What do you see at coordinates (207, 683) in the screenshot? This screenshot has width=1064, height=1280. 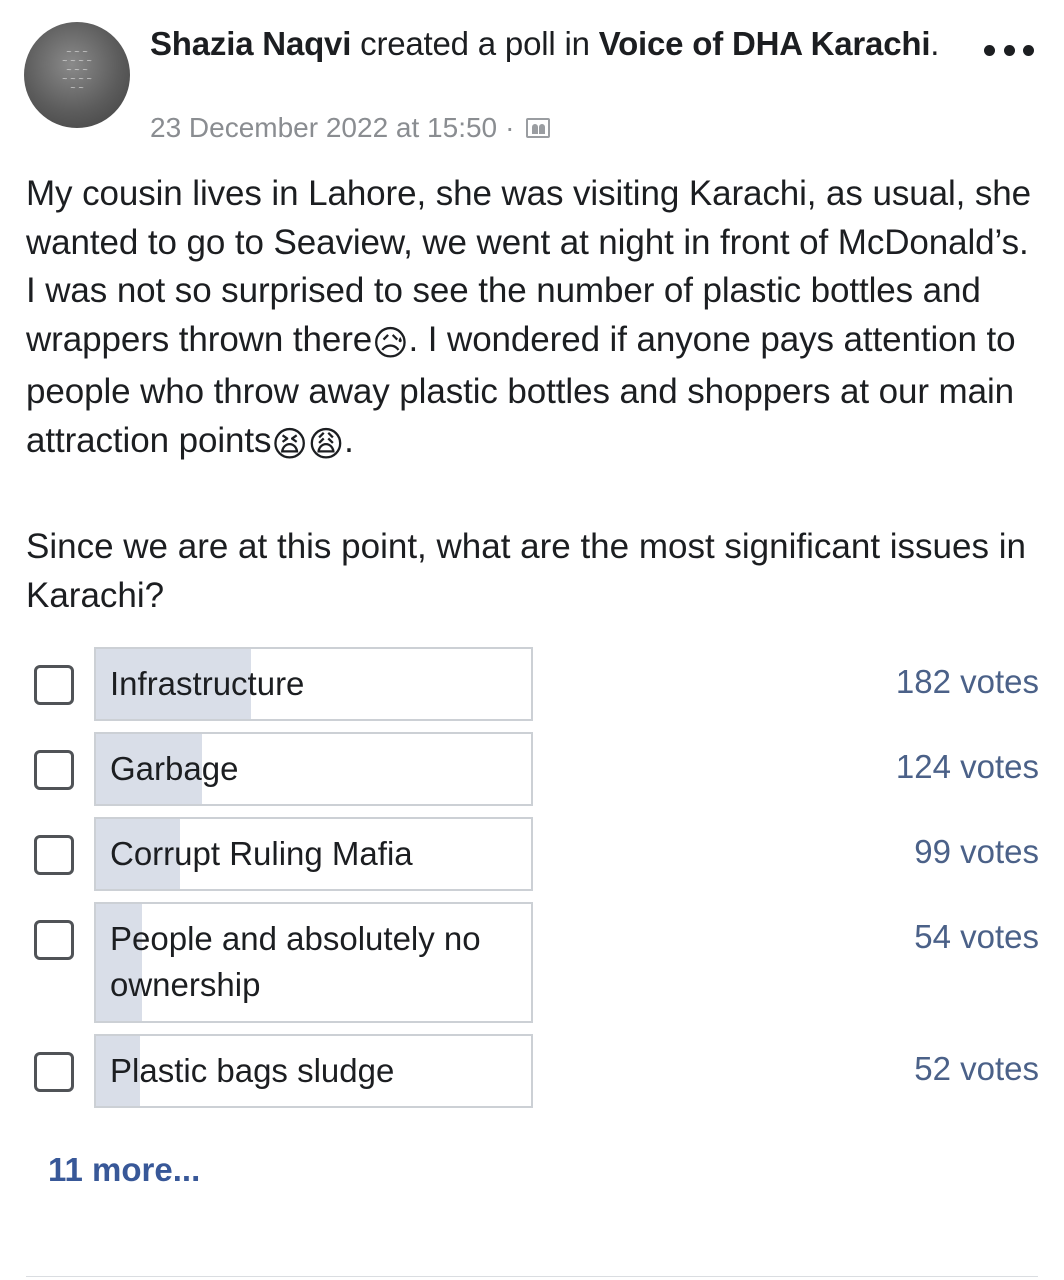 I see `poll-option-label: Infrastructure` at bounding box center [207, 683].